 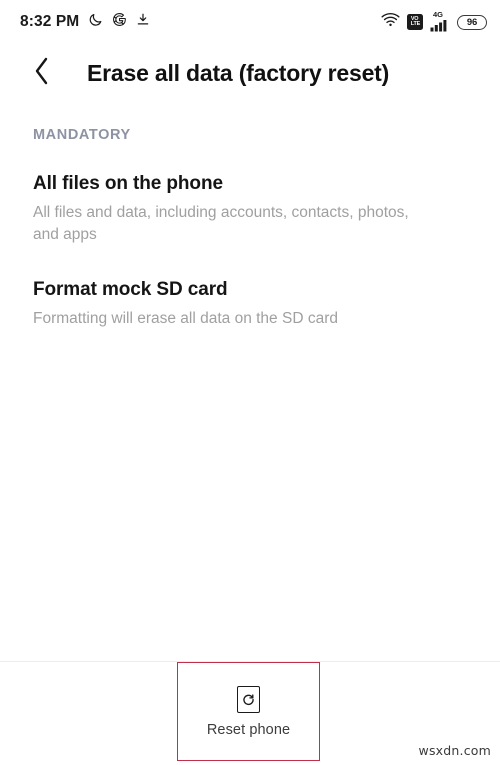 What do you see at coordinates (248, 729) in the screenshot?
I see `reset-phone-label: Reset phone` at bounding box center [248, 729].